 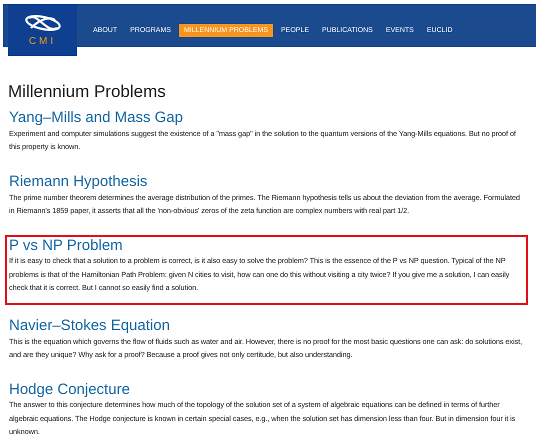 I want to click on problem-title: Riemann Hypothesis, so click(x=267, y=182).